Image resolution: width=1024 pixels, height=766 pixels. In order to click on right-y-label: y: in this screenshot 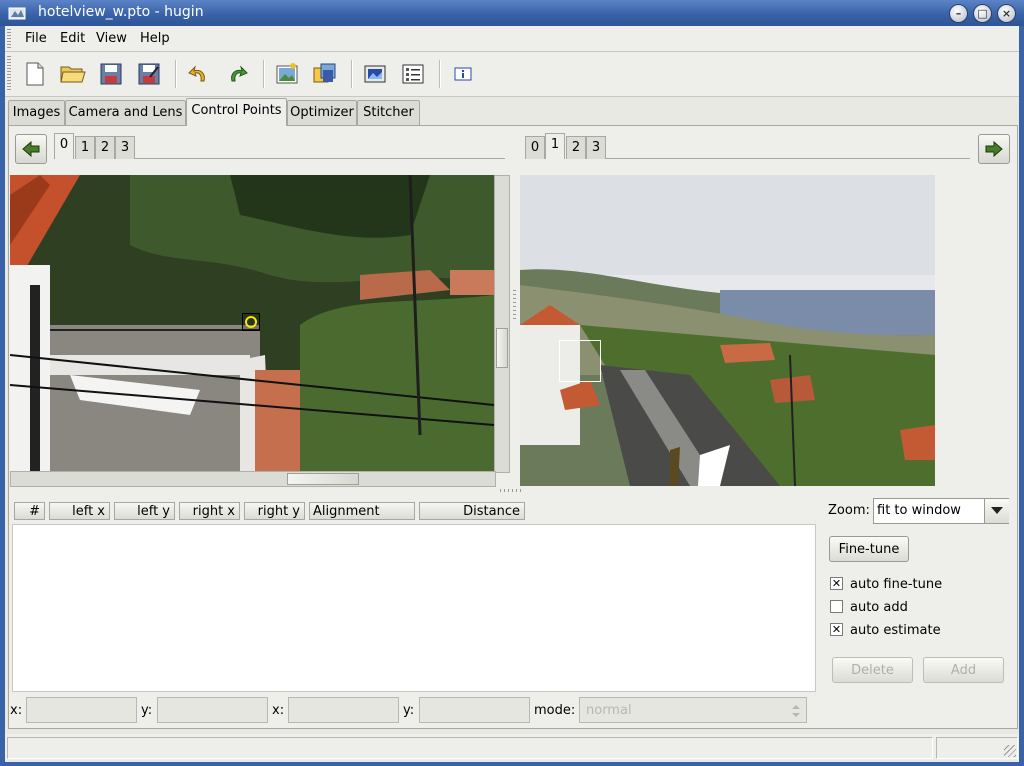, I will do `click(409, 710)`.